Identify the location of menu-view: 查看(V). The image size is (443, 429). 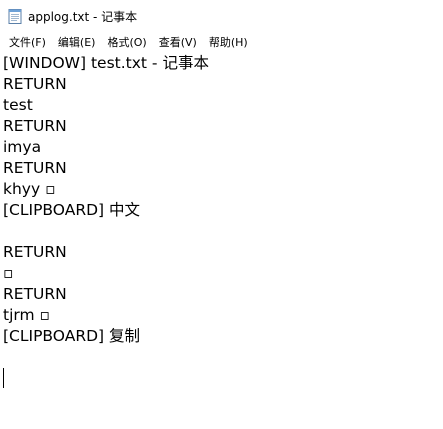
(178, 42).